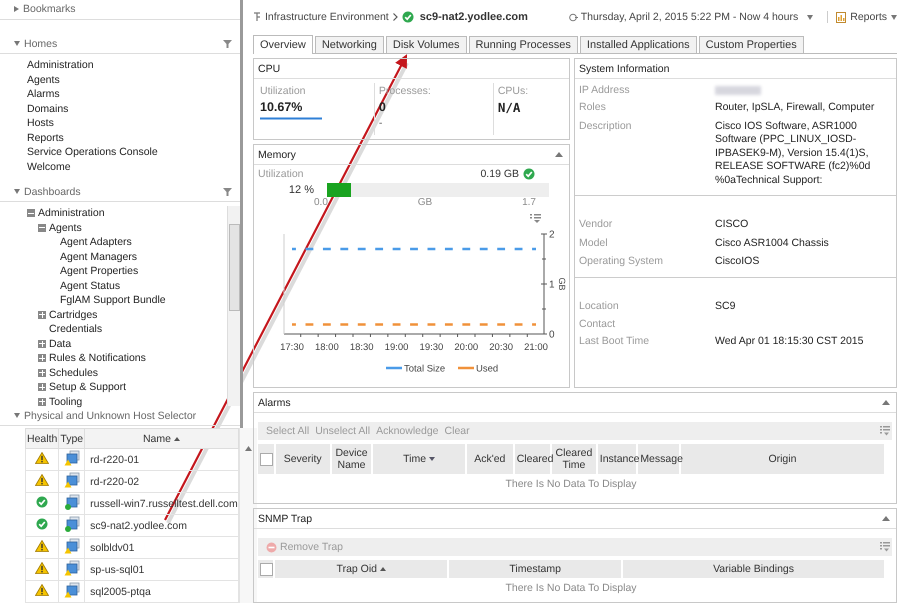 Image resolution: width=899 pixels, height=603 pixels. What do you see at coordinates (99, 257) in the screenshot?
I see `tree-item: Agent Managers` at bounding box center [99, 257].